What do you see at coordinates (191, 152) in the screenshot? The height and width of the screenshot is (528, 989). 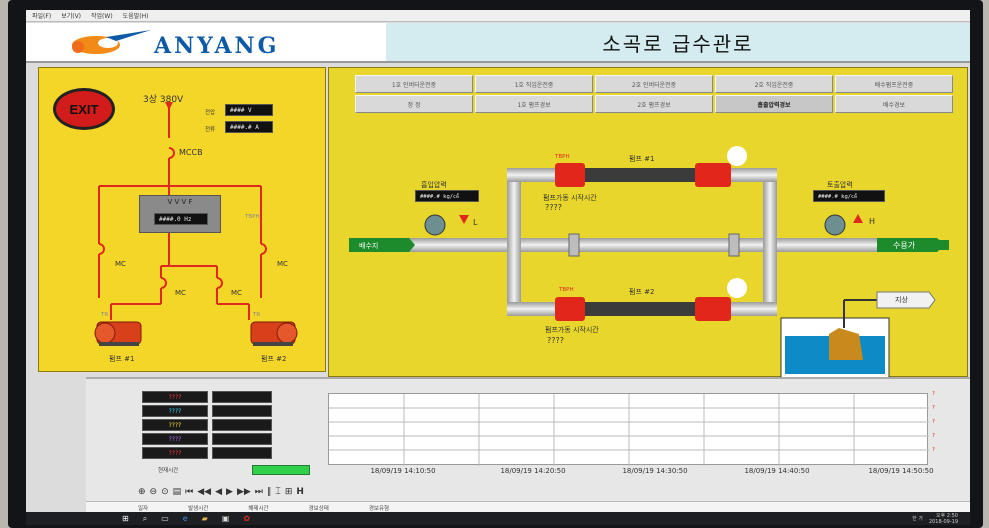 I see `mccb-label: MCCB` at bounding box center [191, 152].